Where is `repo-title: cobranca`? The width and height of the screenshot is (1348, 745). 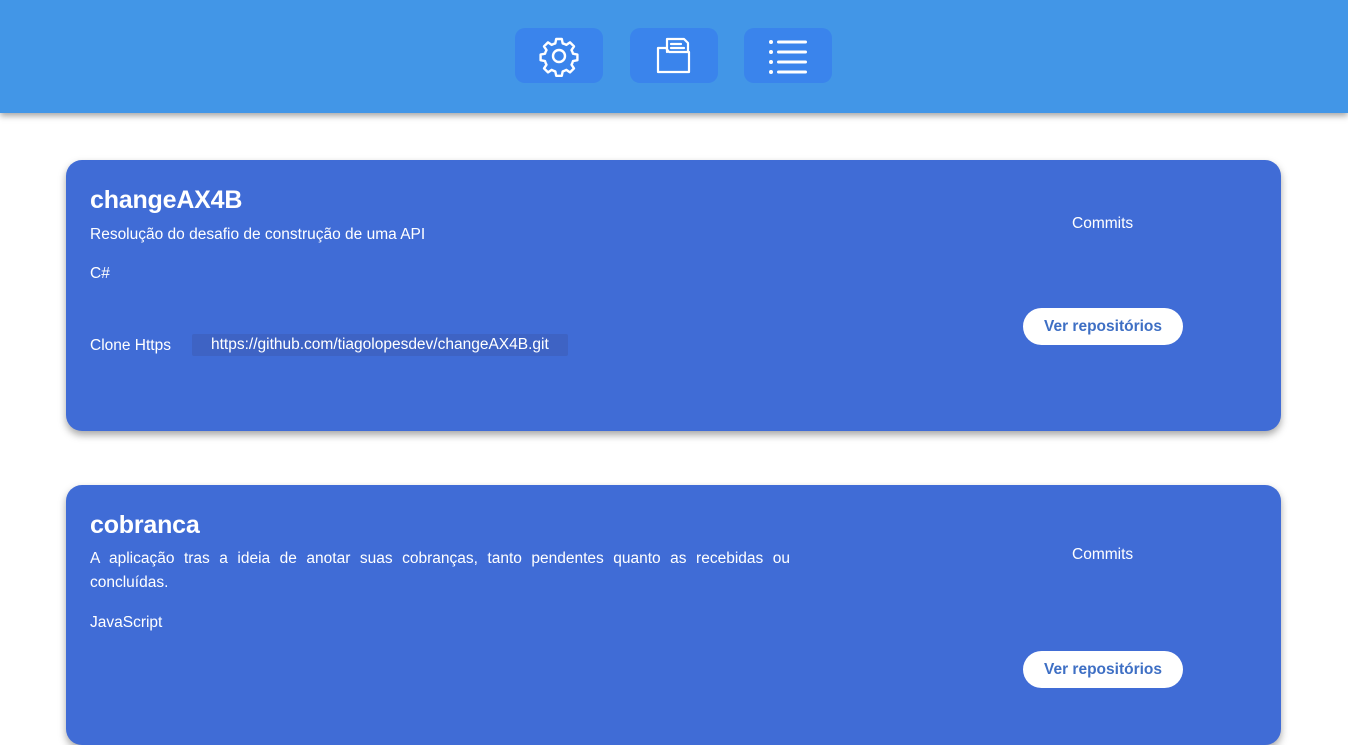 repo-title: cobranca is located at coordinates (145, 525).